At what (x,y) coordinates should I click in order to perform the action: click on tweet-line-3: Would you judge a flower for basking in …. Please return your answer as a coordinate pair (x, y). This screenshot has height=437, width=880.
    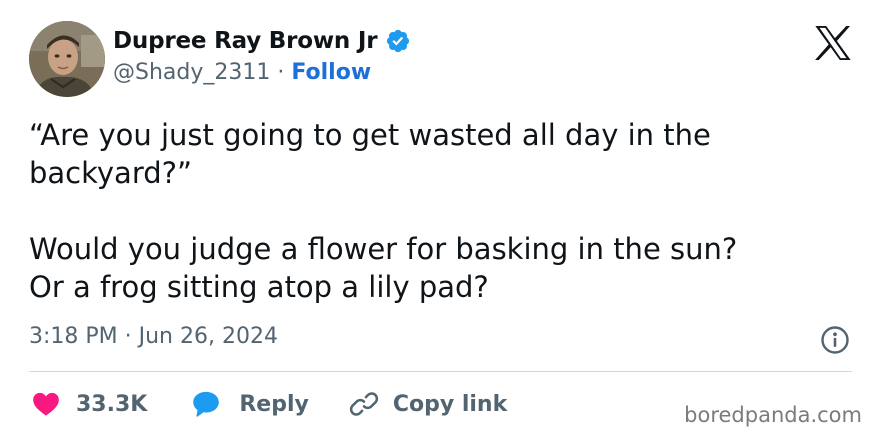
    Looking at the image, I should click on (383, 249).